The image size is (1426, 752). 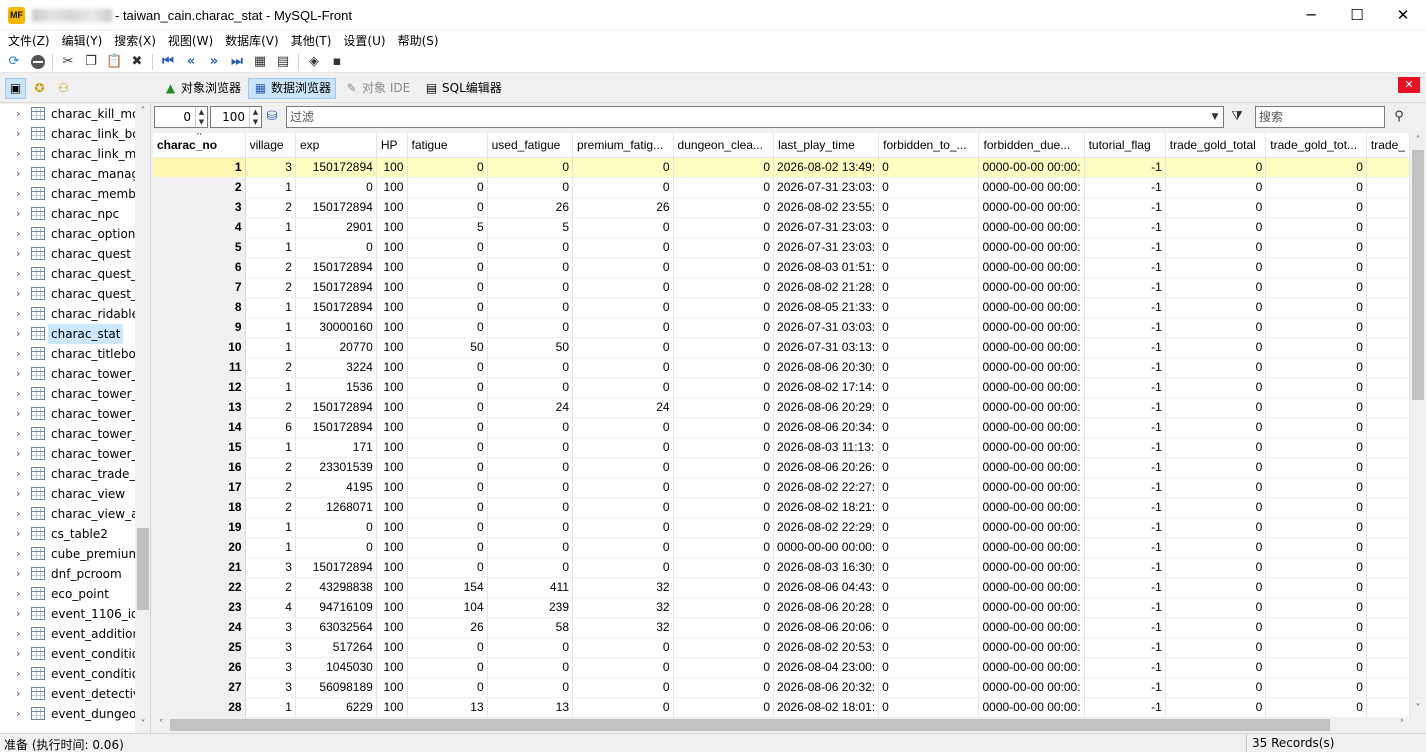 What do you see at coordinates (292, 88) in the screenshot?
I see `tab-data-browser: ▦ 数据浏览器` at bounding box center [292, 88].